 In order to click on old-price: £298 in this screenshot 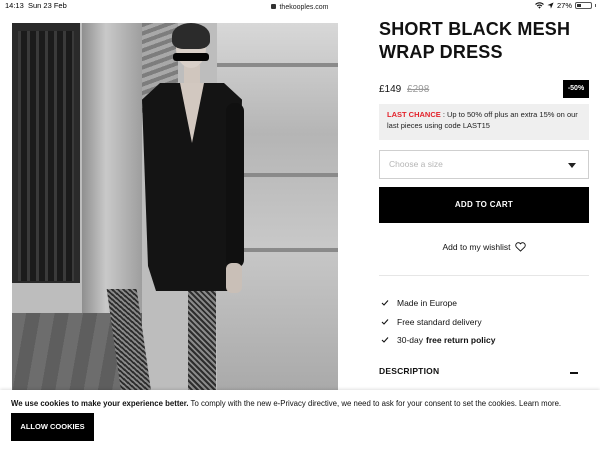, I will do `click(418, 89)`.